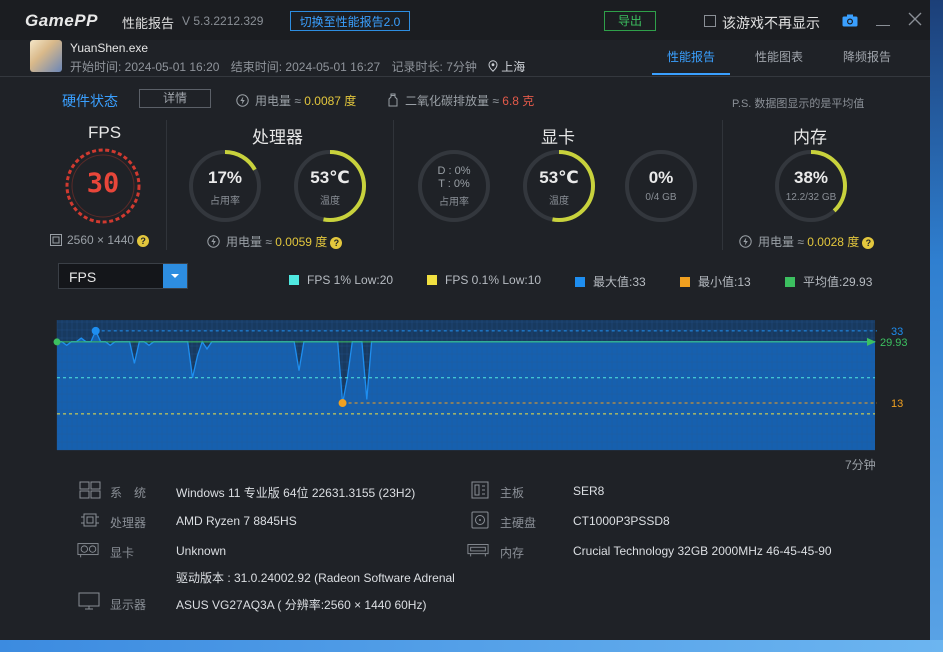 This screenshot has height=652, width=943. What do you see at coordinates (90, 490) in the screenshot?
I see `windows-icon` at bounding box center [90, 490].